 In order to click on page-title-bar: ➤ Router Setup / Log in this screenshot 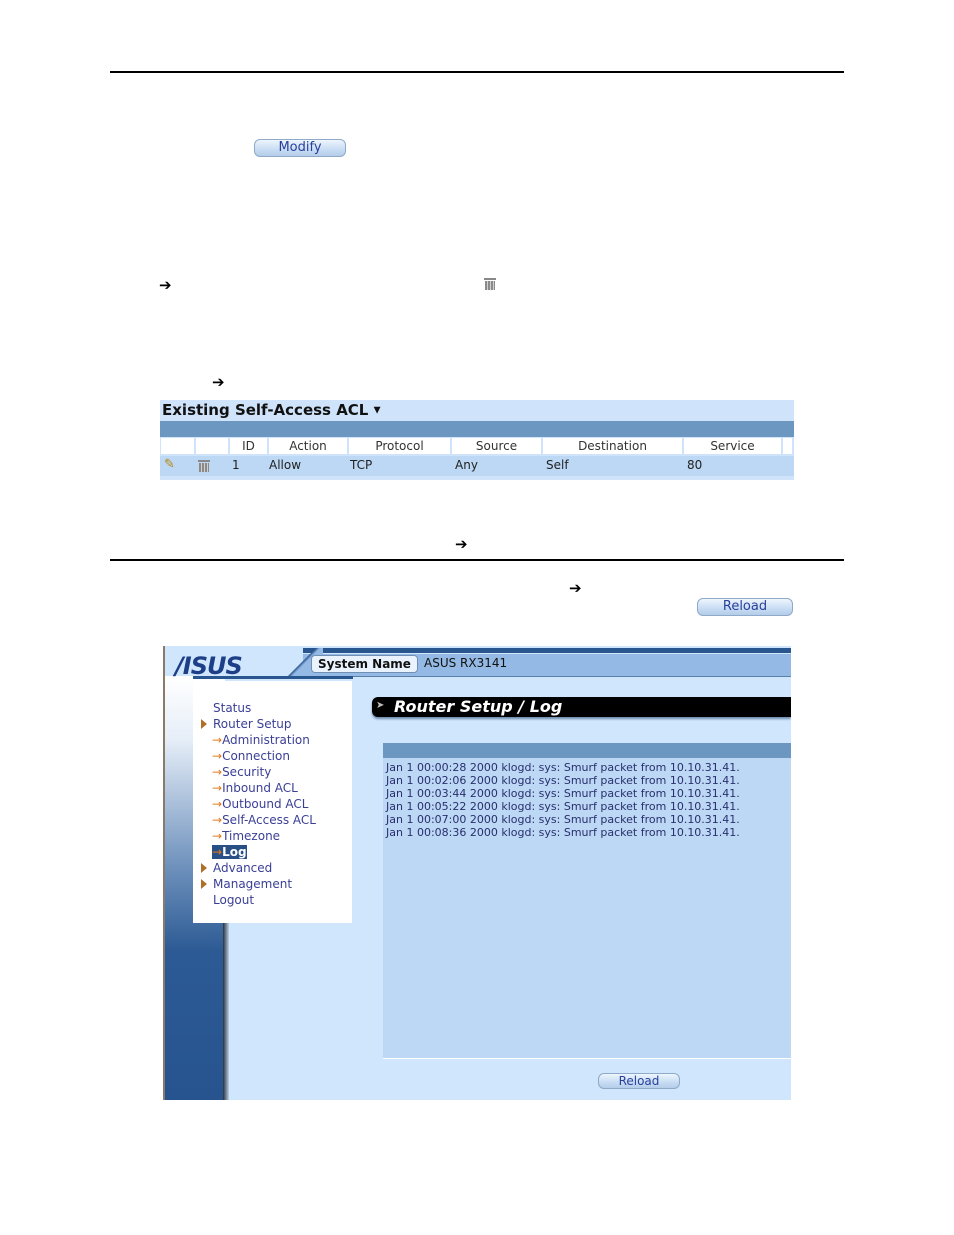, I will do `click(581, 707)`.